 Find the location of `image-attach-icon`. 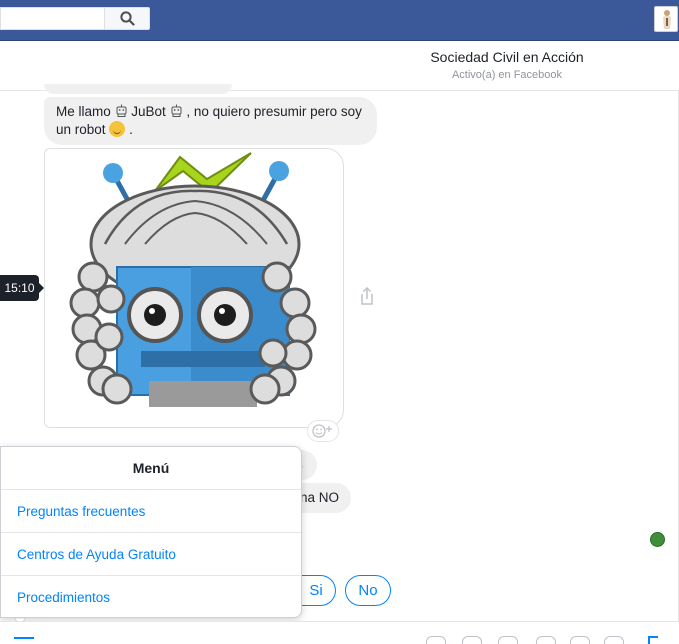

image-attach-icon is located at coordinates (508, 640).